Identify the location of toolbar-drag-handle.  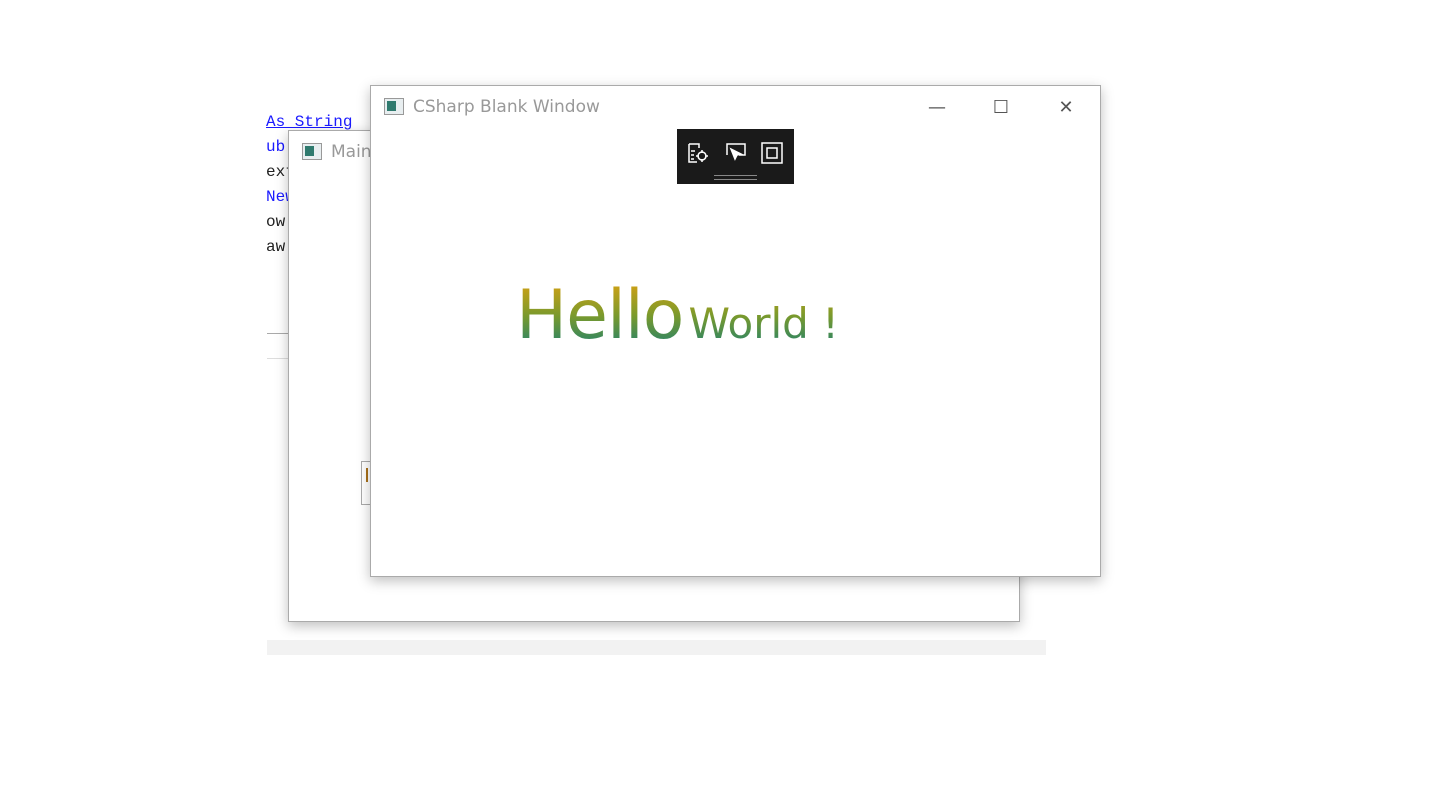
(735, 177).